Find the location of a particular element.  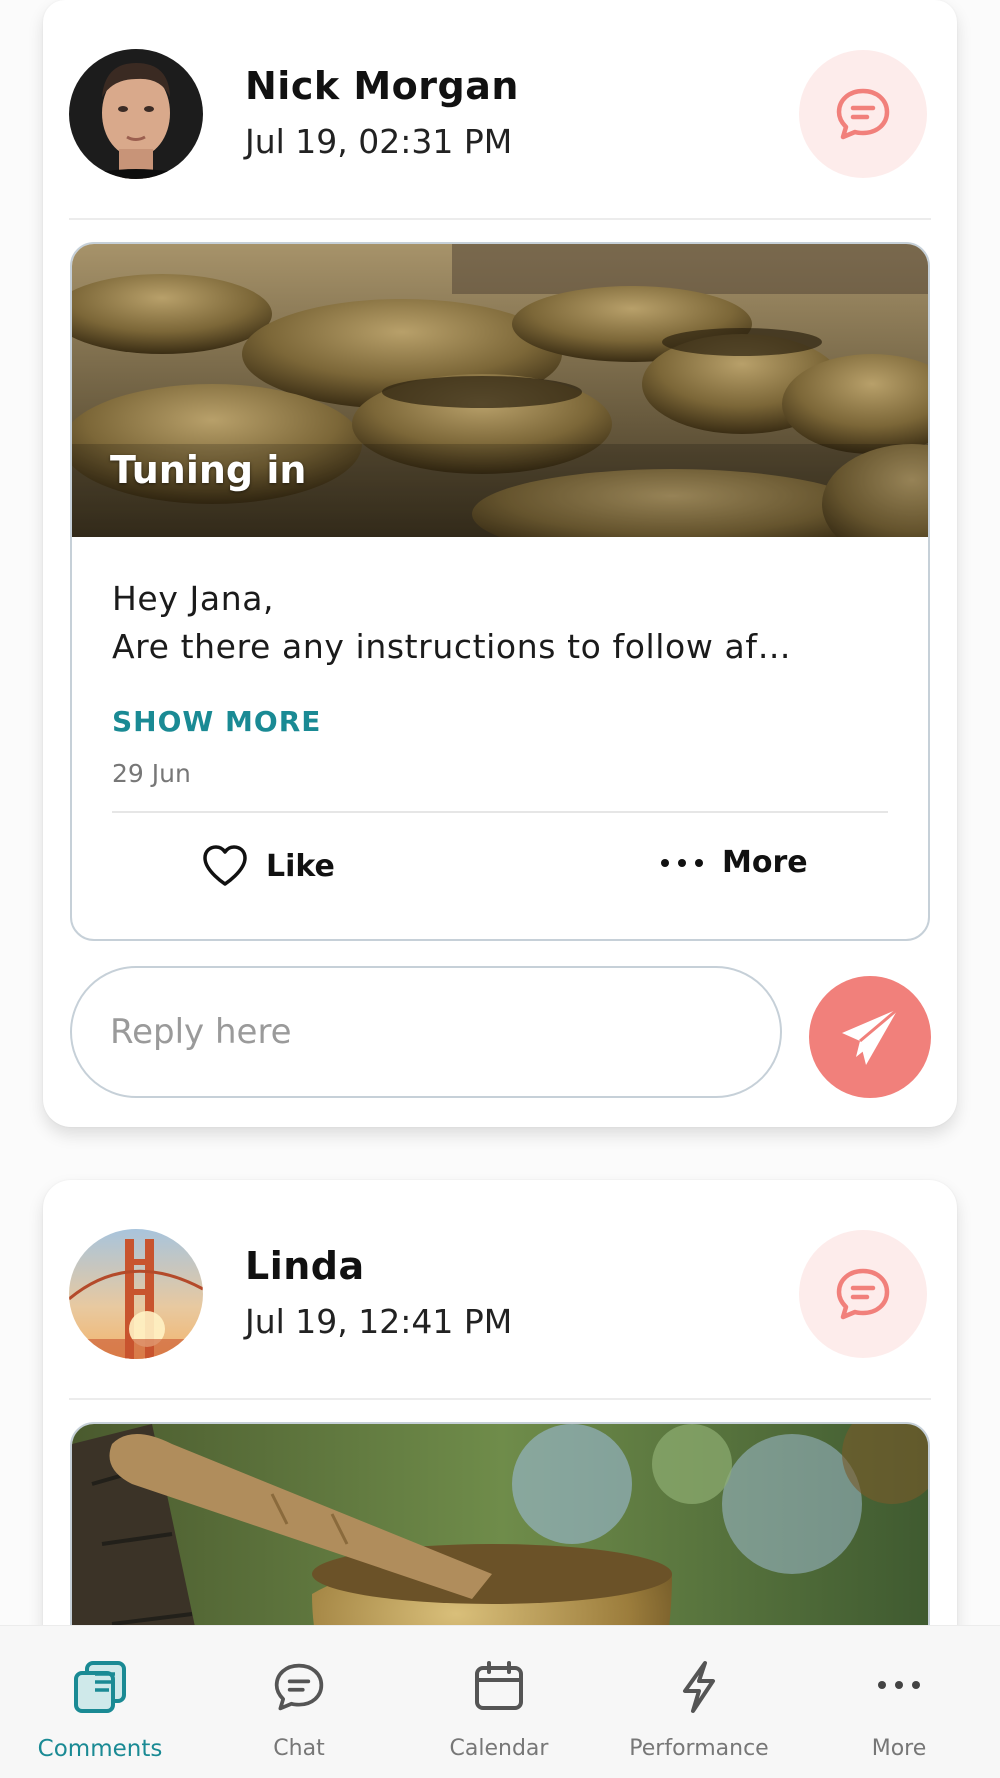

nav-label: Calendar is located at coordinates (499, 1748).